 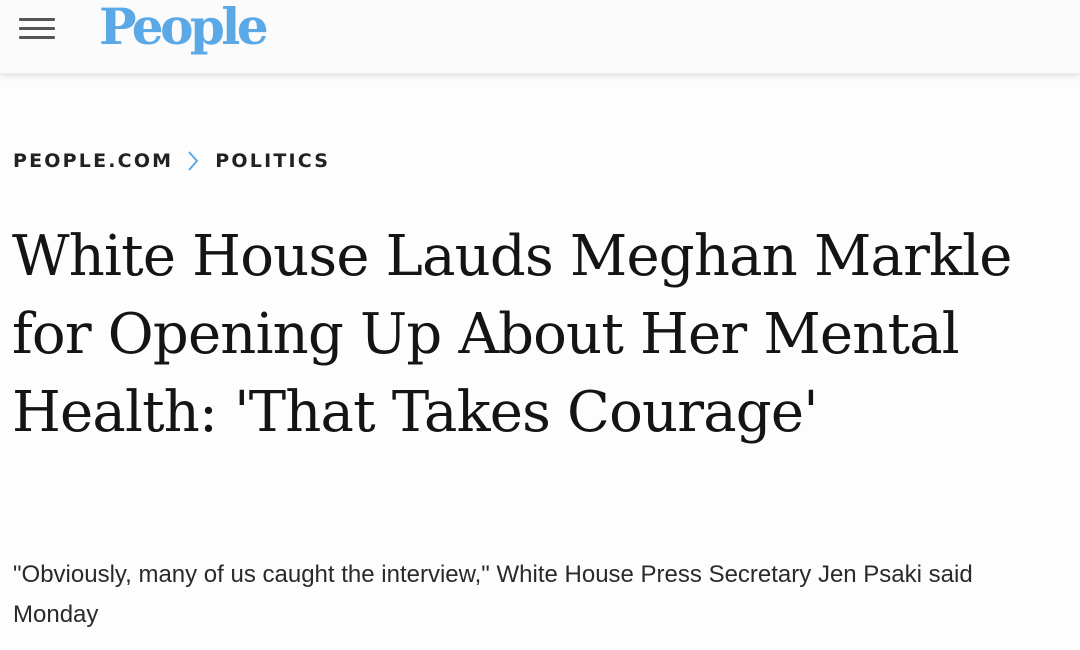 I want to click on chevron-right-icon, so click(x=193, y=161).